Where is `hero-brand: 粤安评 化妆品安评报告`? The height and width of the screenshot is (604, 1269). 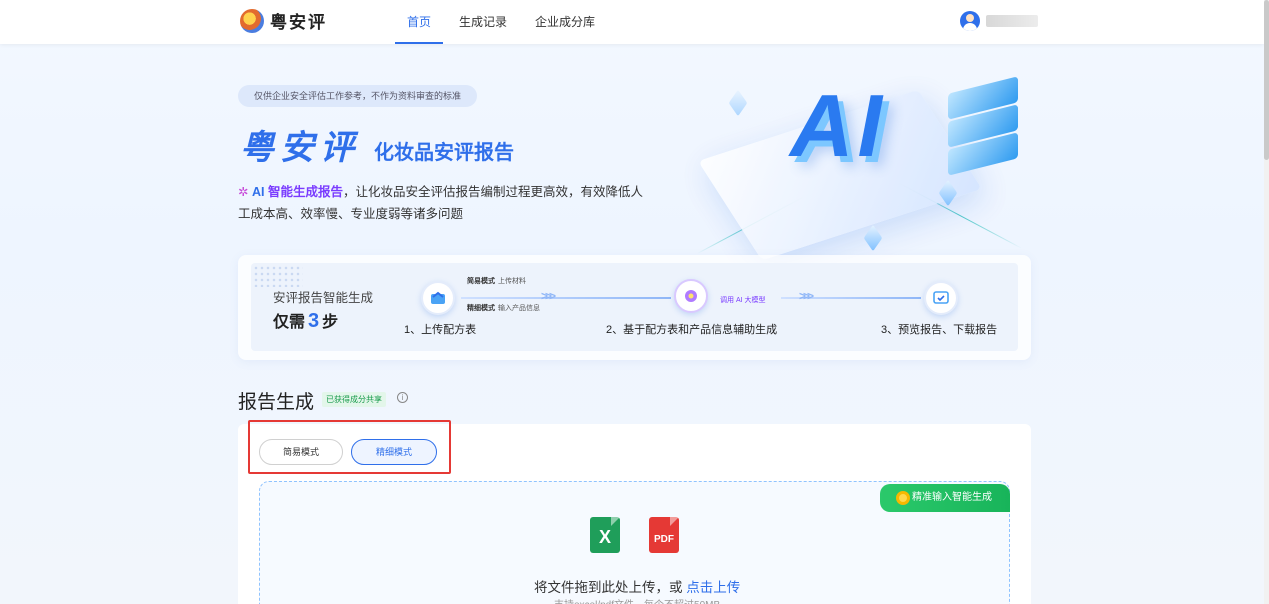 hero-brand: 粤安评 化妆品安评报告 is located at coordinates (377, 144).